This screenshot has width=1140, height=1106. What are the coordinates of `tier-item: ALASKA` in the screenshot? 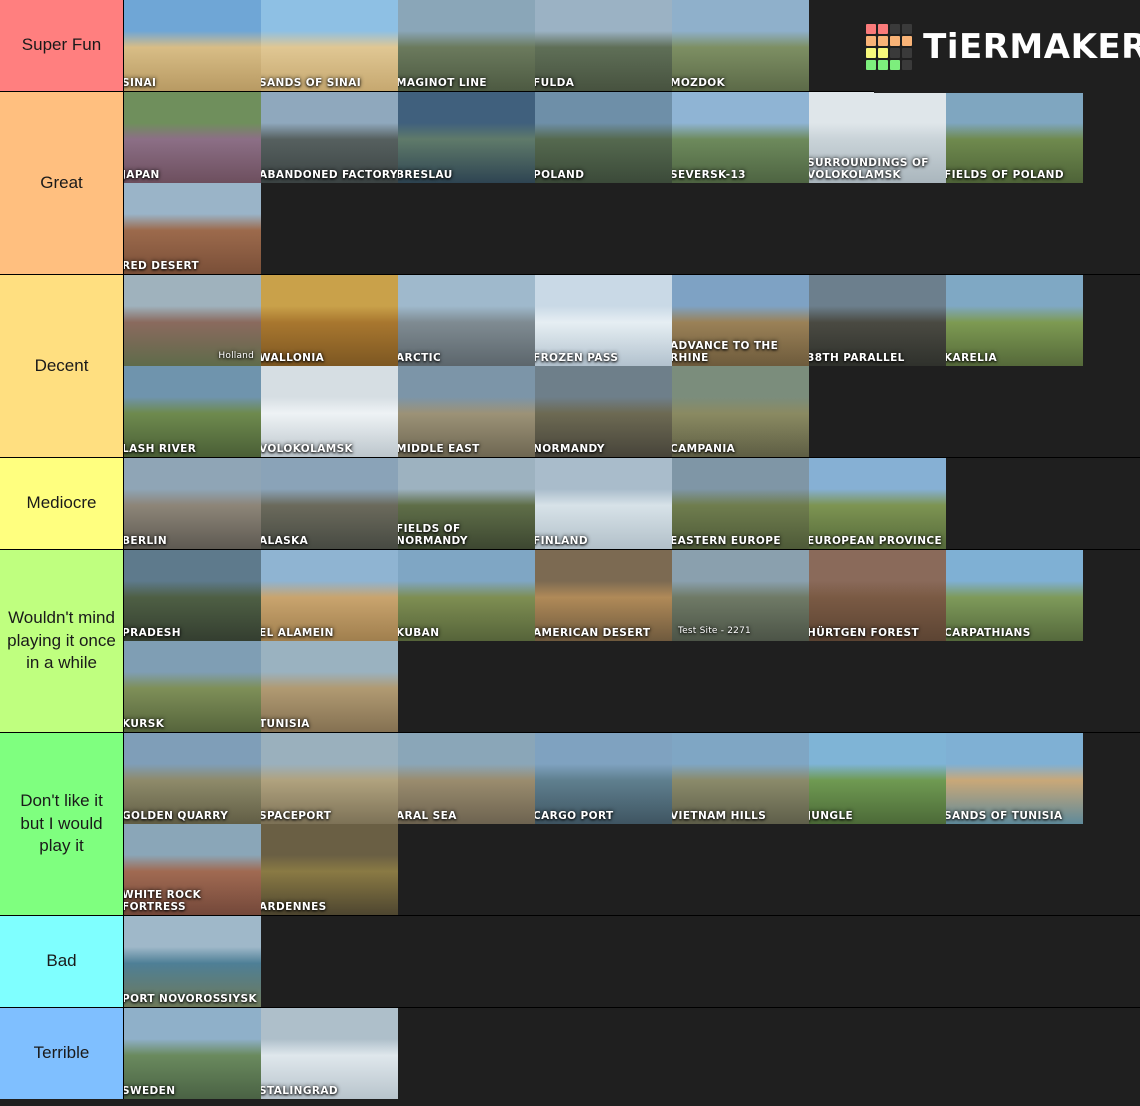 It's located at (329, 503).